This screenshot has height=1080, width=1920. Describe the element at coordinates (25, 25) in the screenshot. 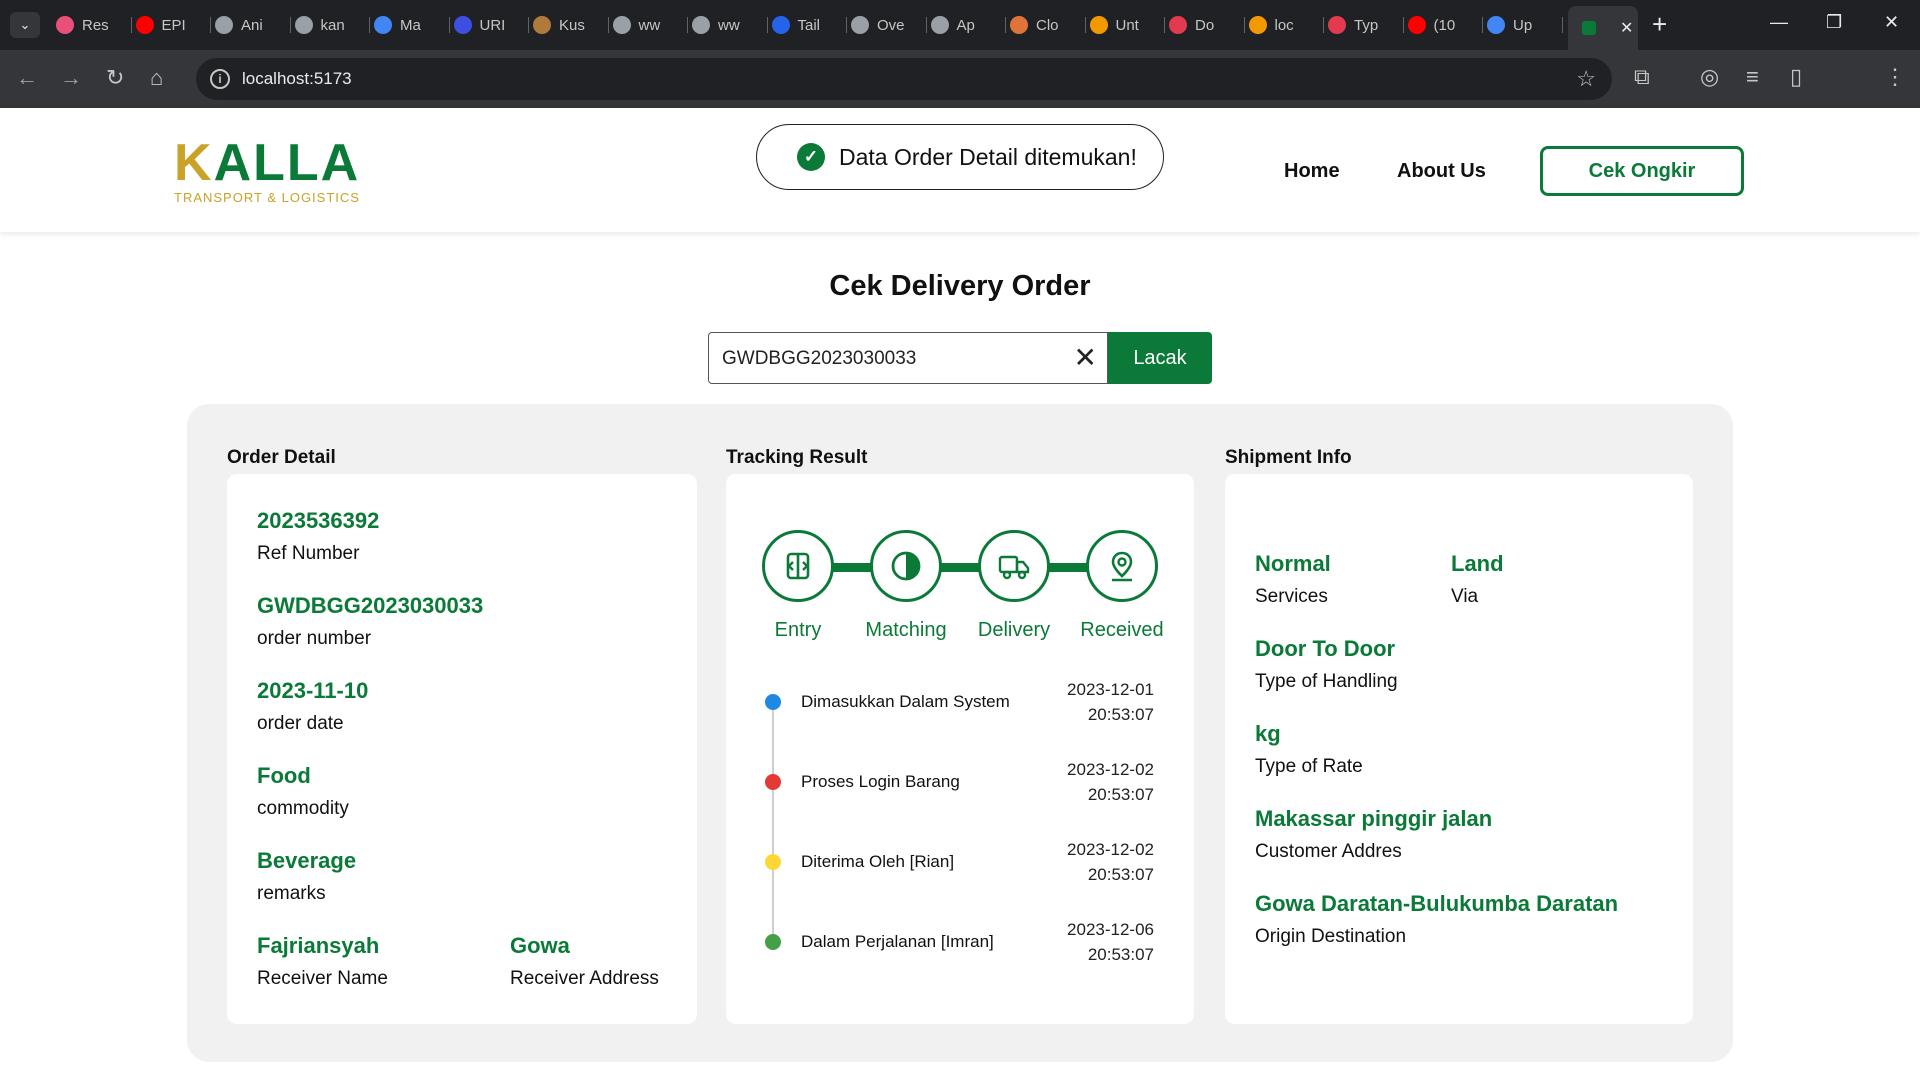

I see `tab-search-button: ⌄` at that location.